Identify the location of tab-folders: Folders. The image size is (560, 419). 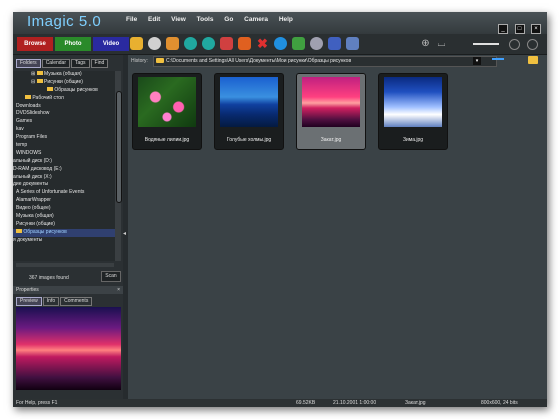
(28, 63).